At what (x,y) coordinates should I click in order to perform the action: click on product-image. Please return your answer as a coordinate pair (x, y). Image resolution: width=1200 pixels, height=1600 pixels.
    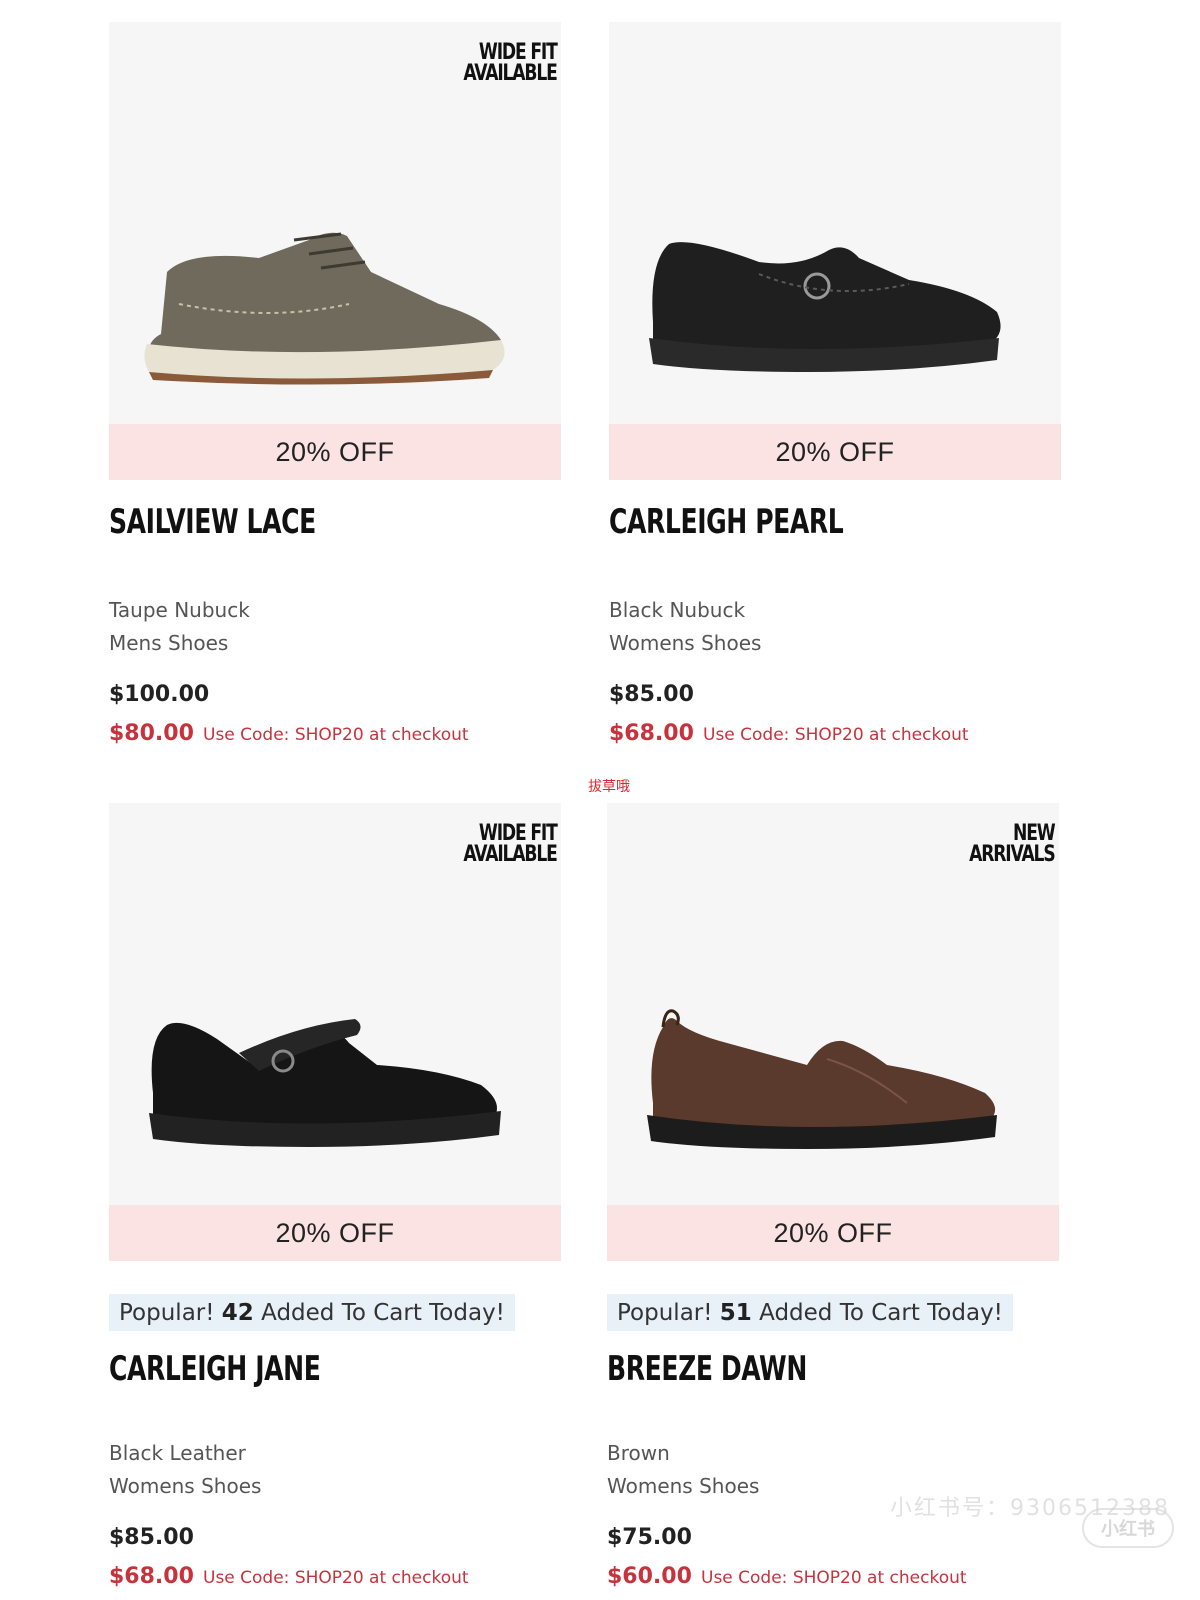
    Looking at the image, I should click on (835, 223).